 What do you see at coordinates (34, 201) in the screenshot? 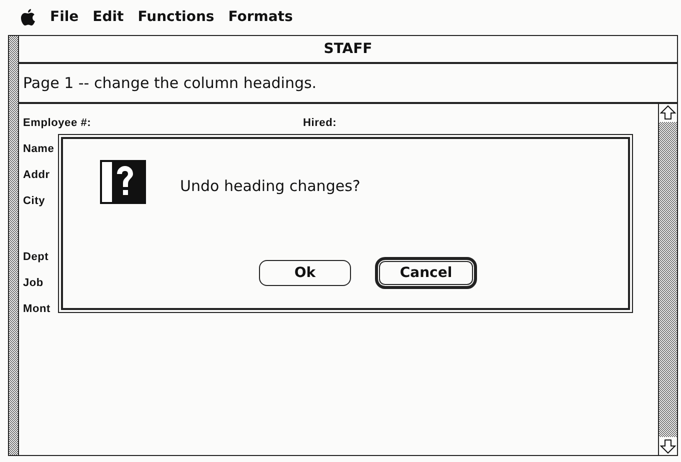
I see `field-label: City` at bounding box center [34, 201].